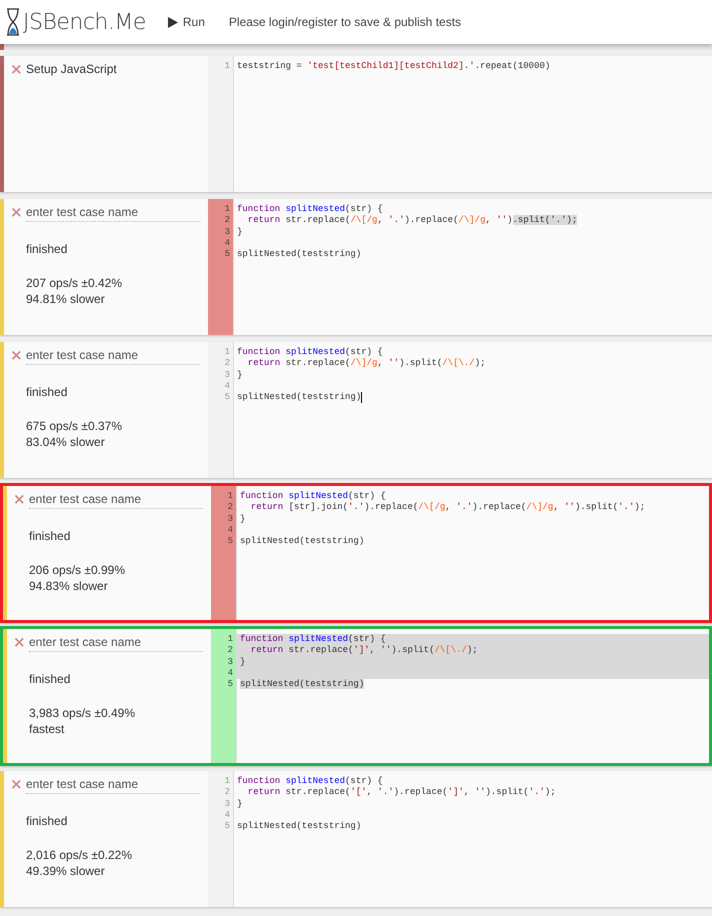  I want to click on run-button: Run, so click(186, 22).